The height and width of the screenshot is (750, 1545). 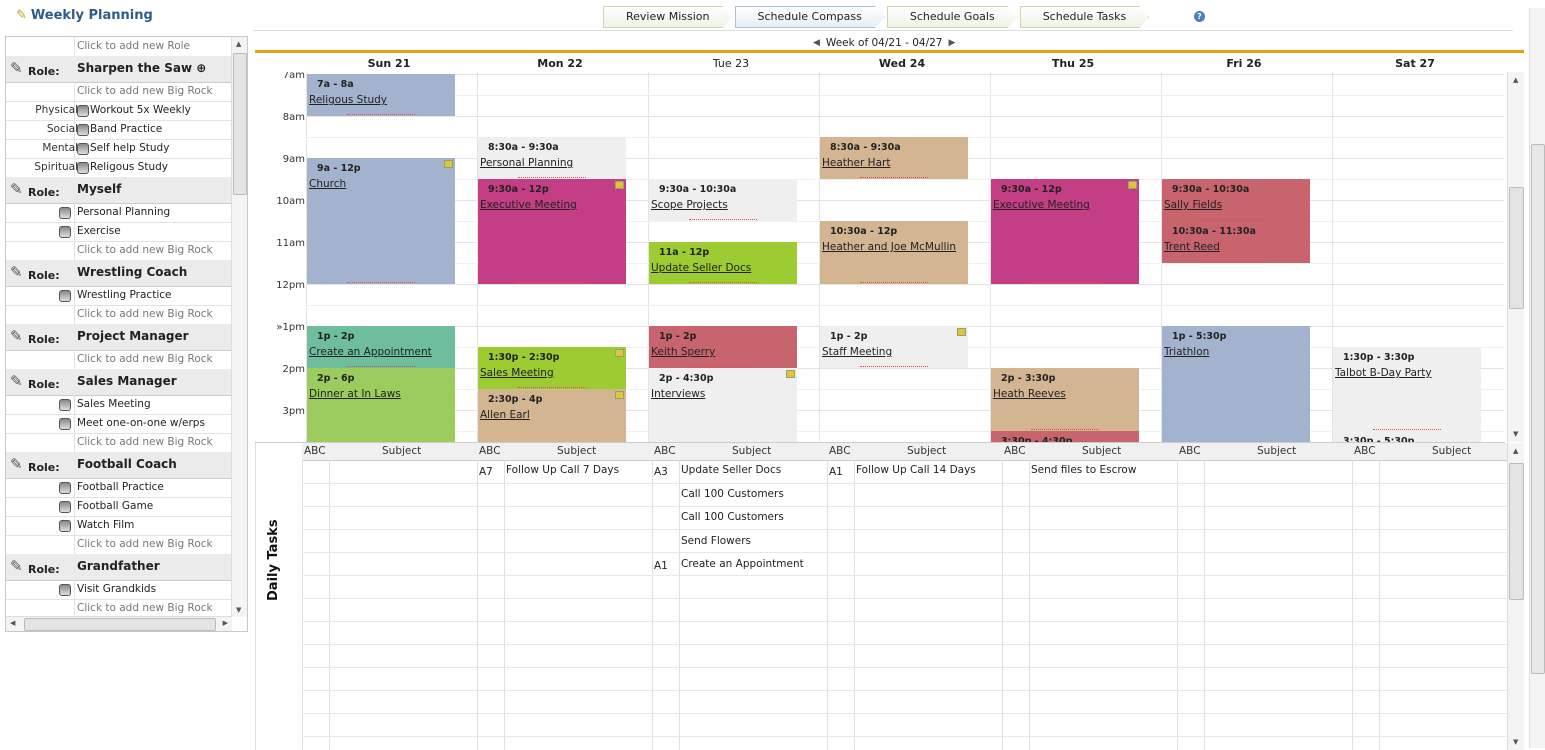 What do you see at coordinates (118, 382) in the screenshot?
I see `role-header: ✎ Role: Sales Manager` at bounding box center [118, 382].